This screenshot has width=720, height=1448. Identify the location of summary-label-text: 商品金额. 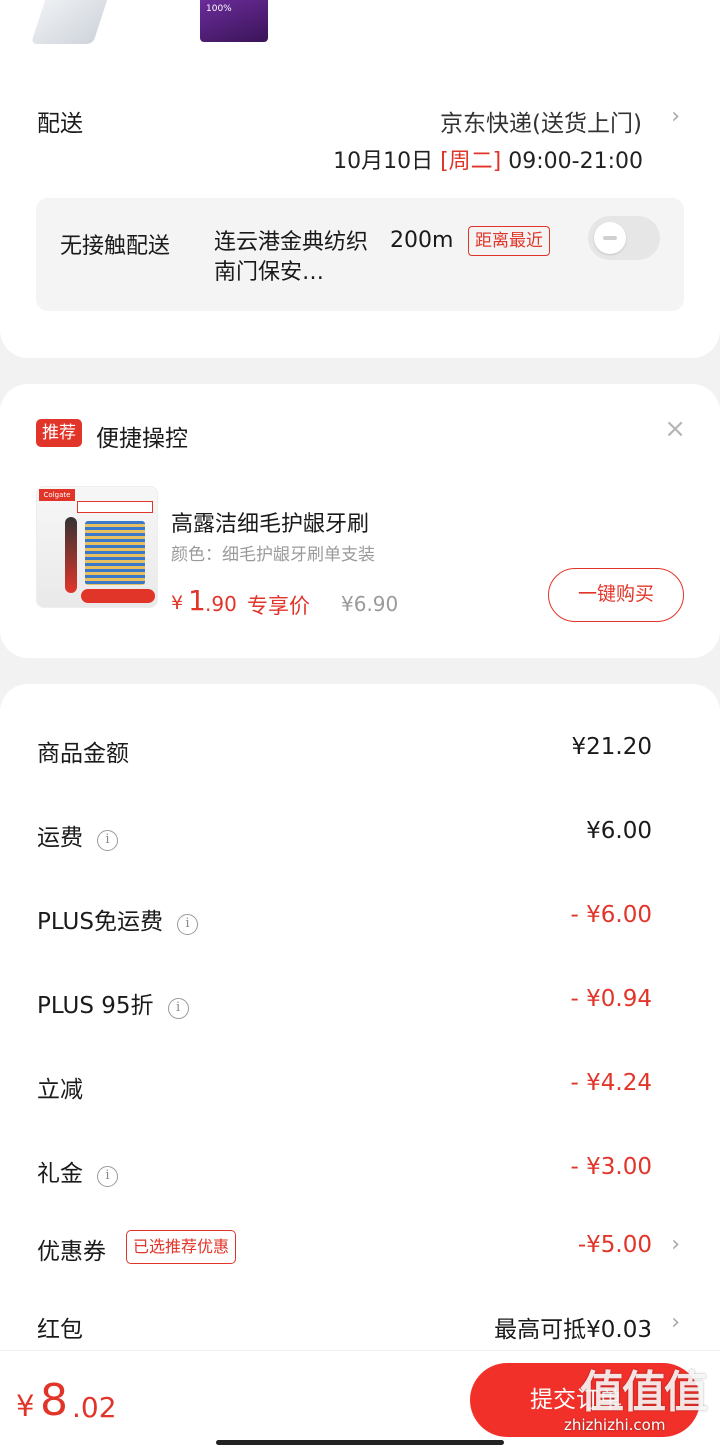
(83, 754).